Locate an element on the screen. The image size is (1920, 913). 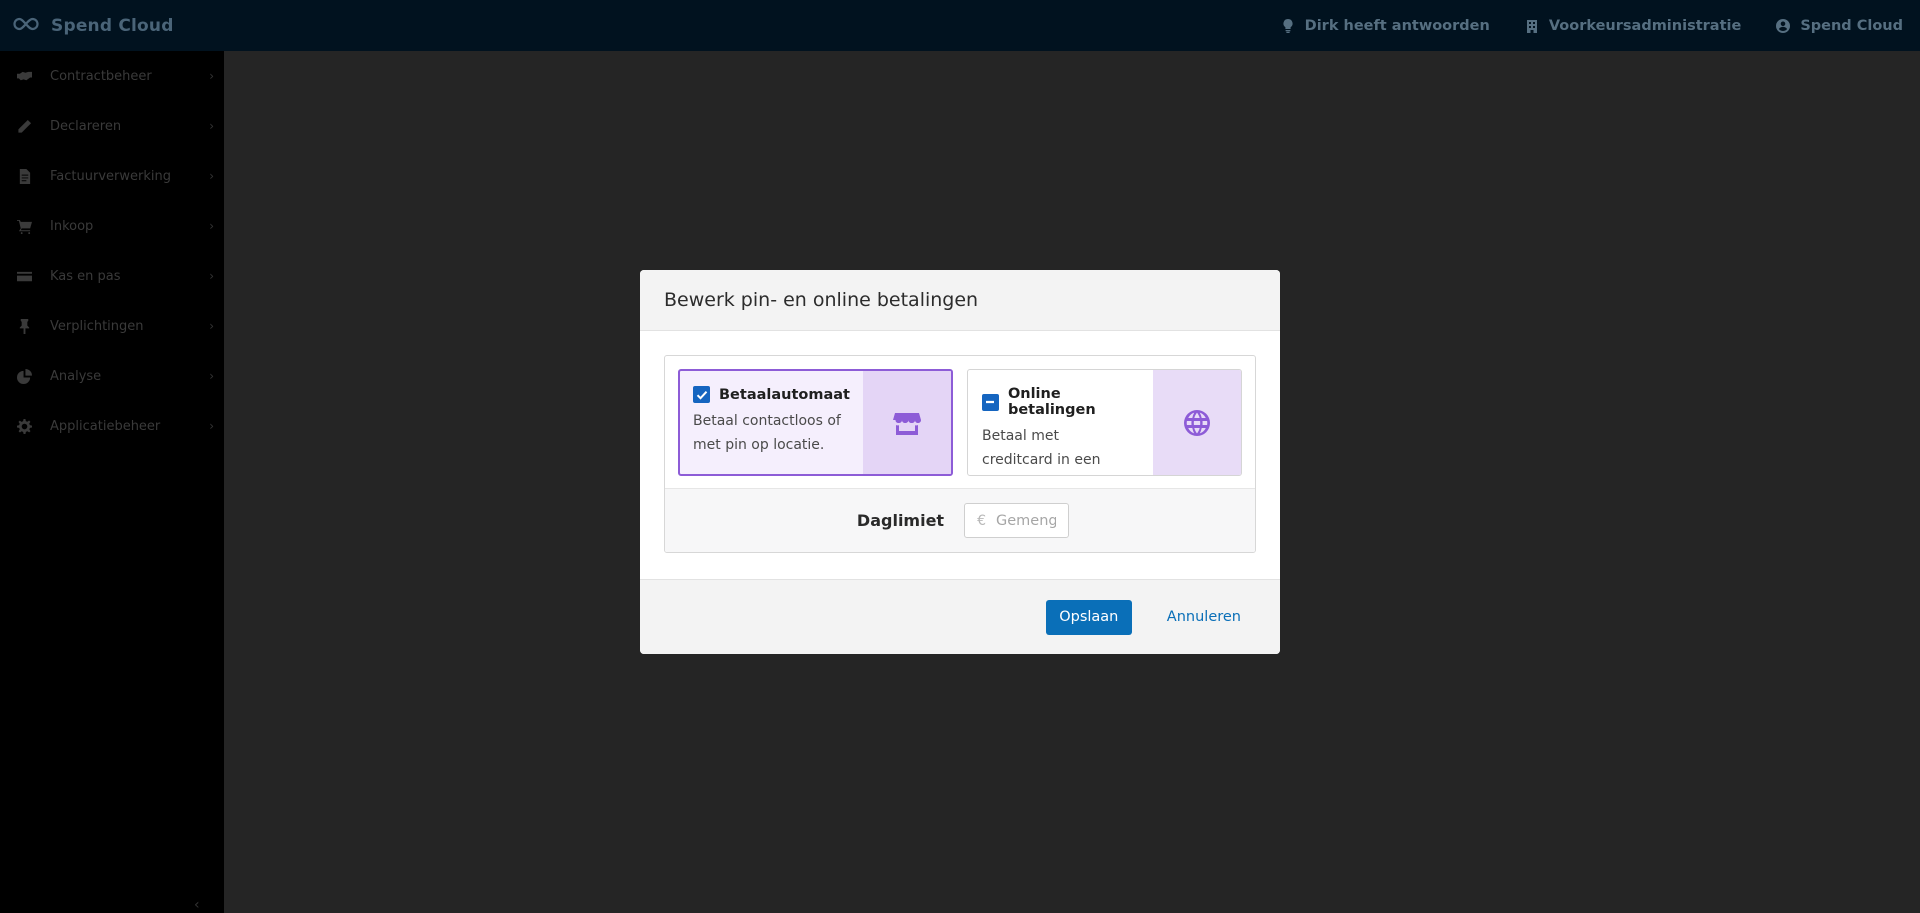
daily-limit-field: € is located at coordinates (1017, 520).